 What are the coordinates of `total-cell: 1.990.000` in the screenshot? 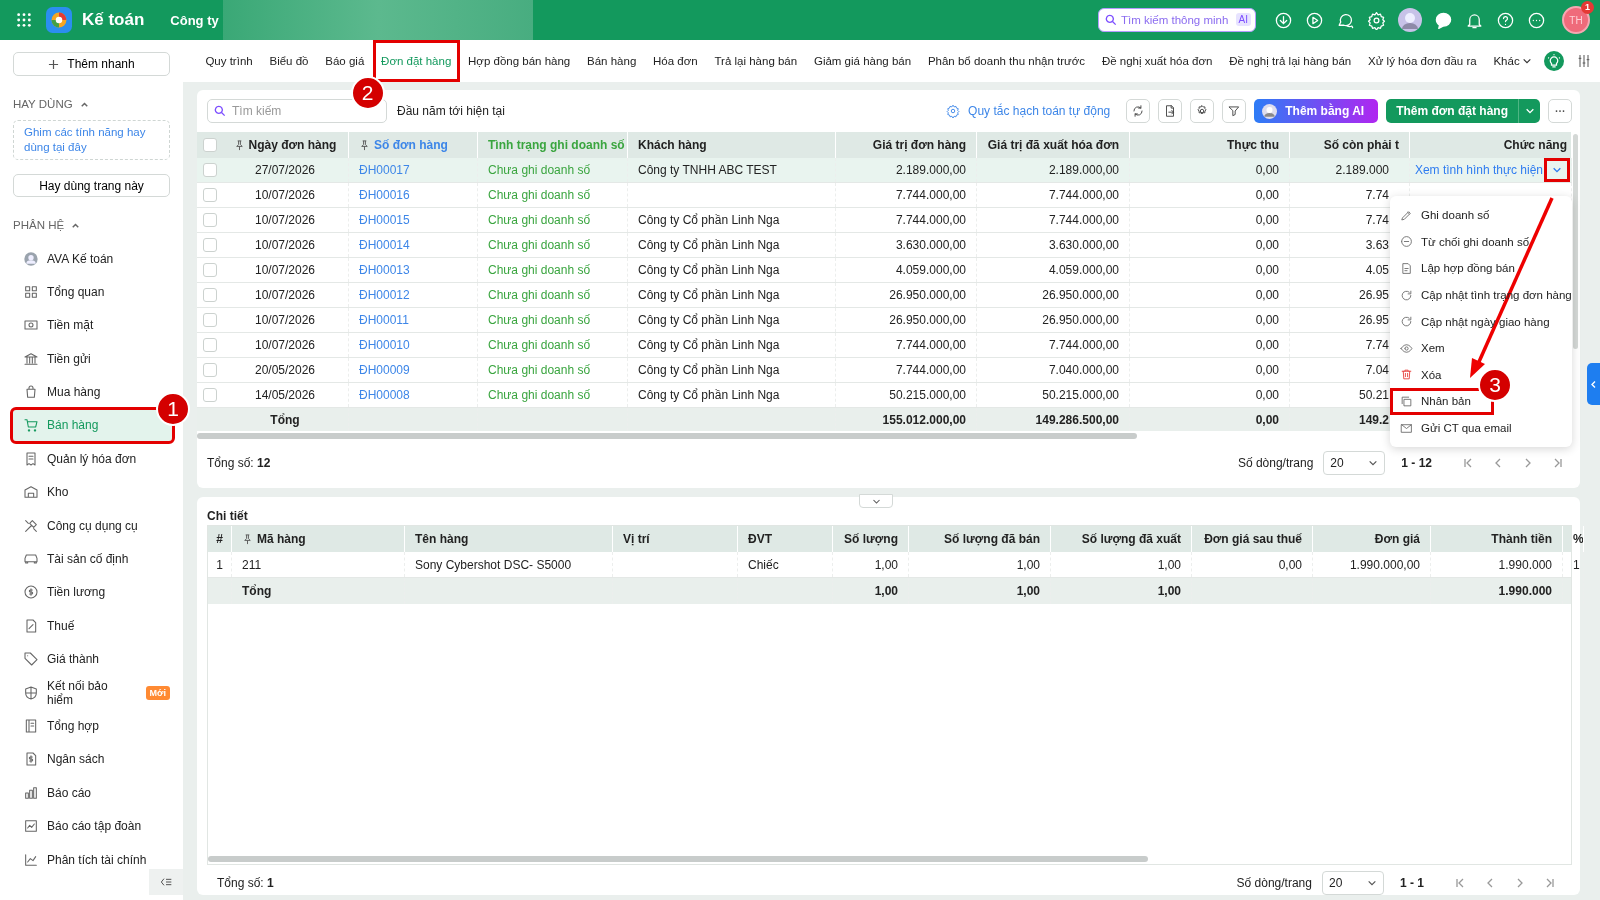 It's located at (1525, 591).